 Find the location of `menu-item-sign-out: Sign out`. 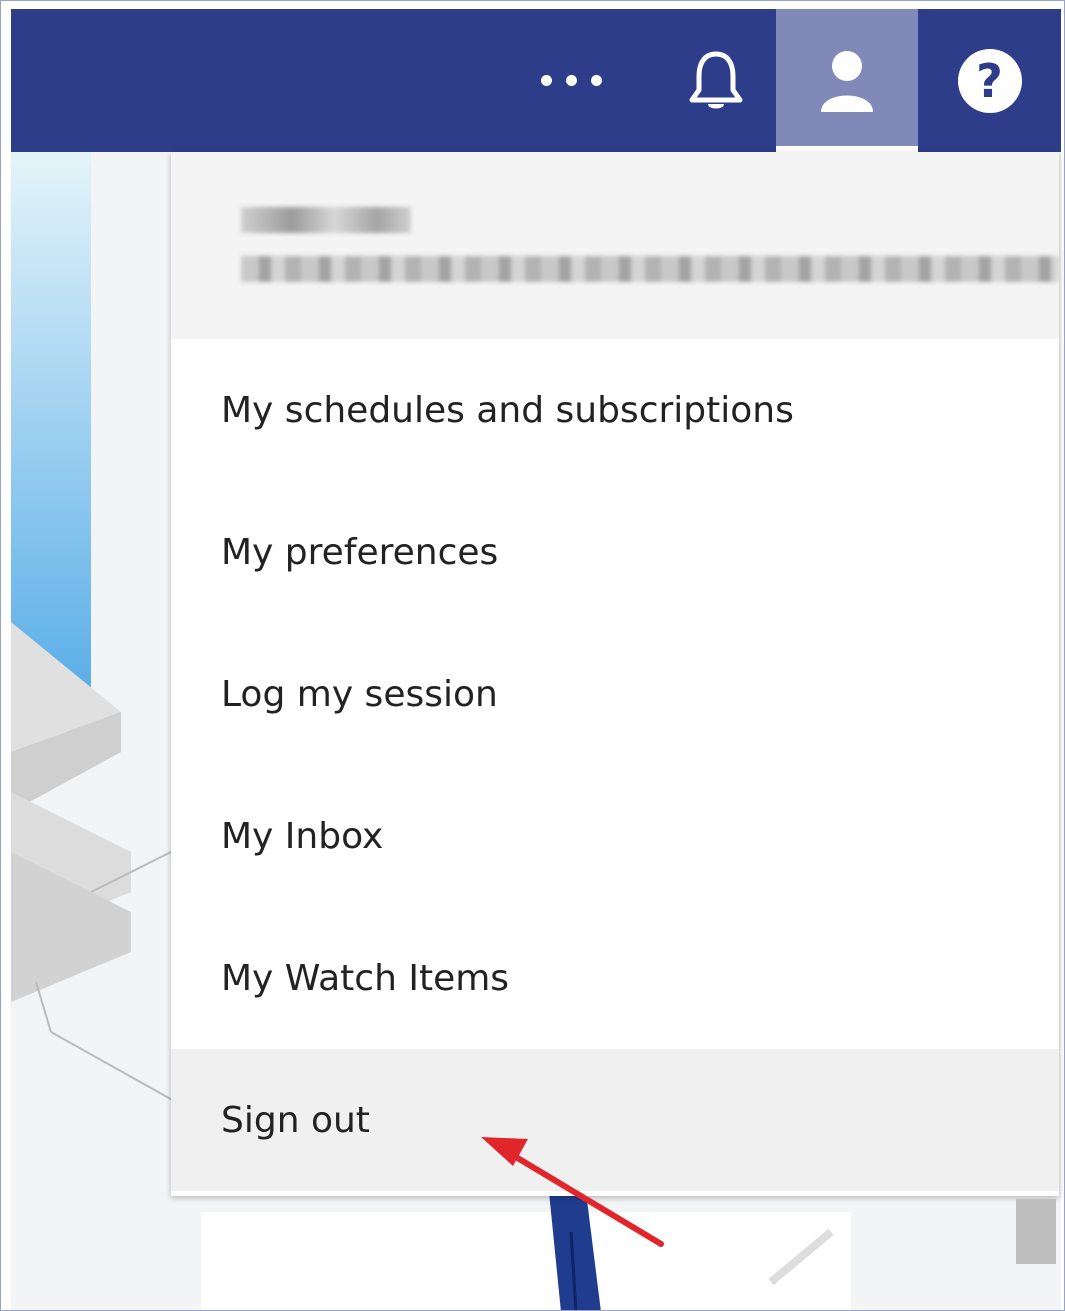

menu-item-sign-out: Sign out is located at coordinates (615, 1120).